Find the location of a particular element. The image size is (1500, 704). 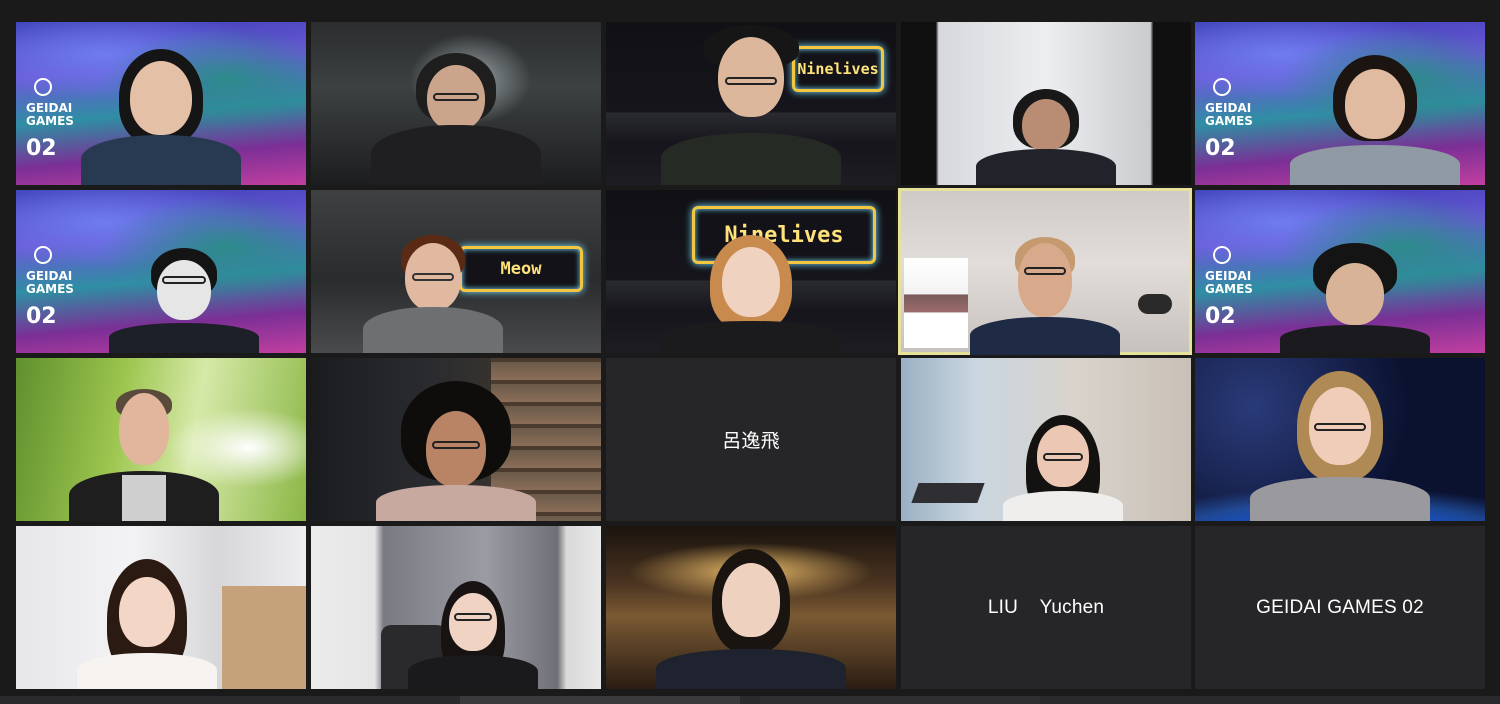

participant-tile-19-video-off: LIU Yuchen is located at coordinates (1046, 607).